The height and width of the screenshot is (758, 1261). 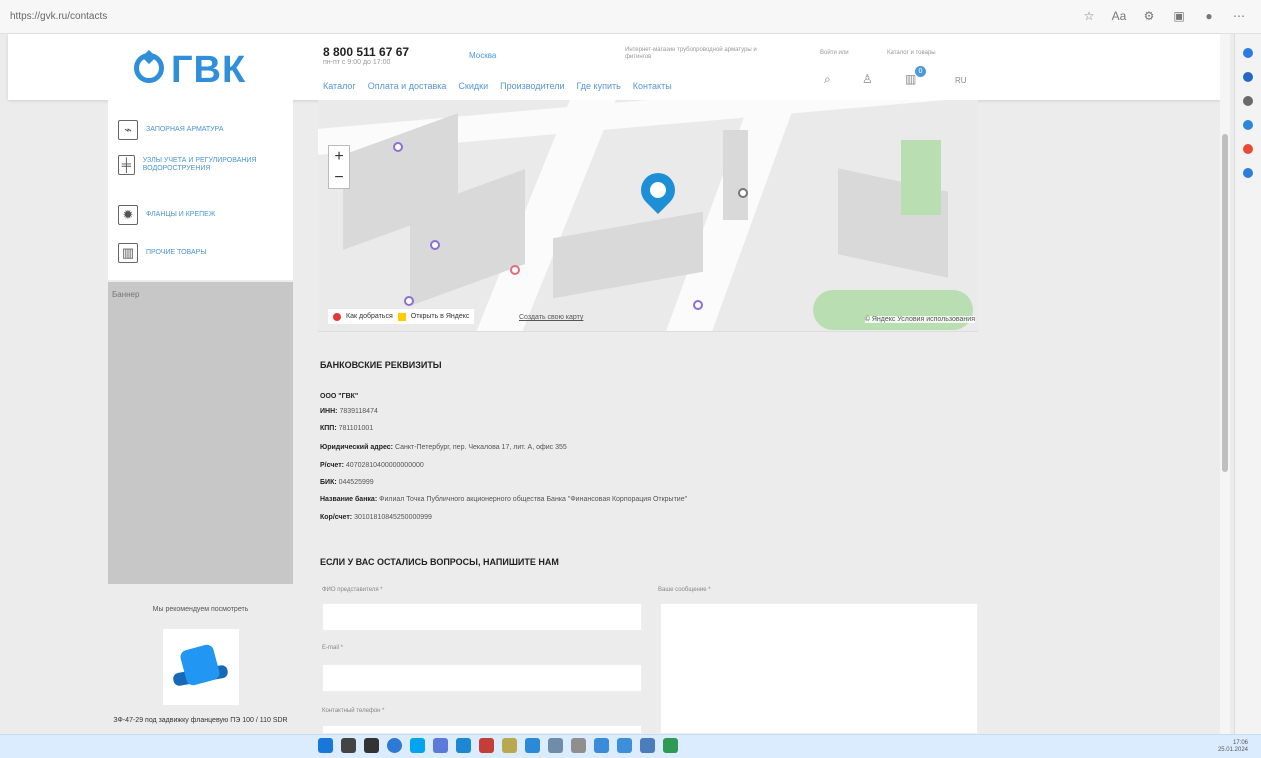 I want to click on bank-line: БИК: 044525999, so click(x=347, y=482).